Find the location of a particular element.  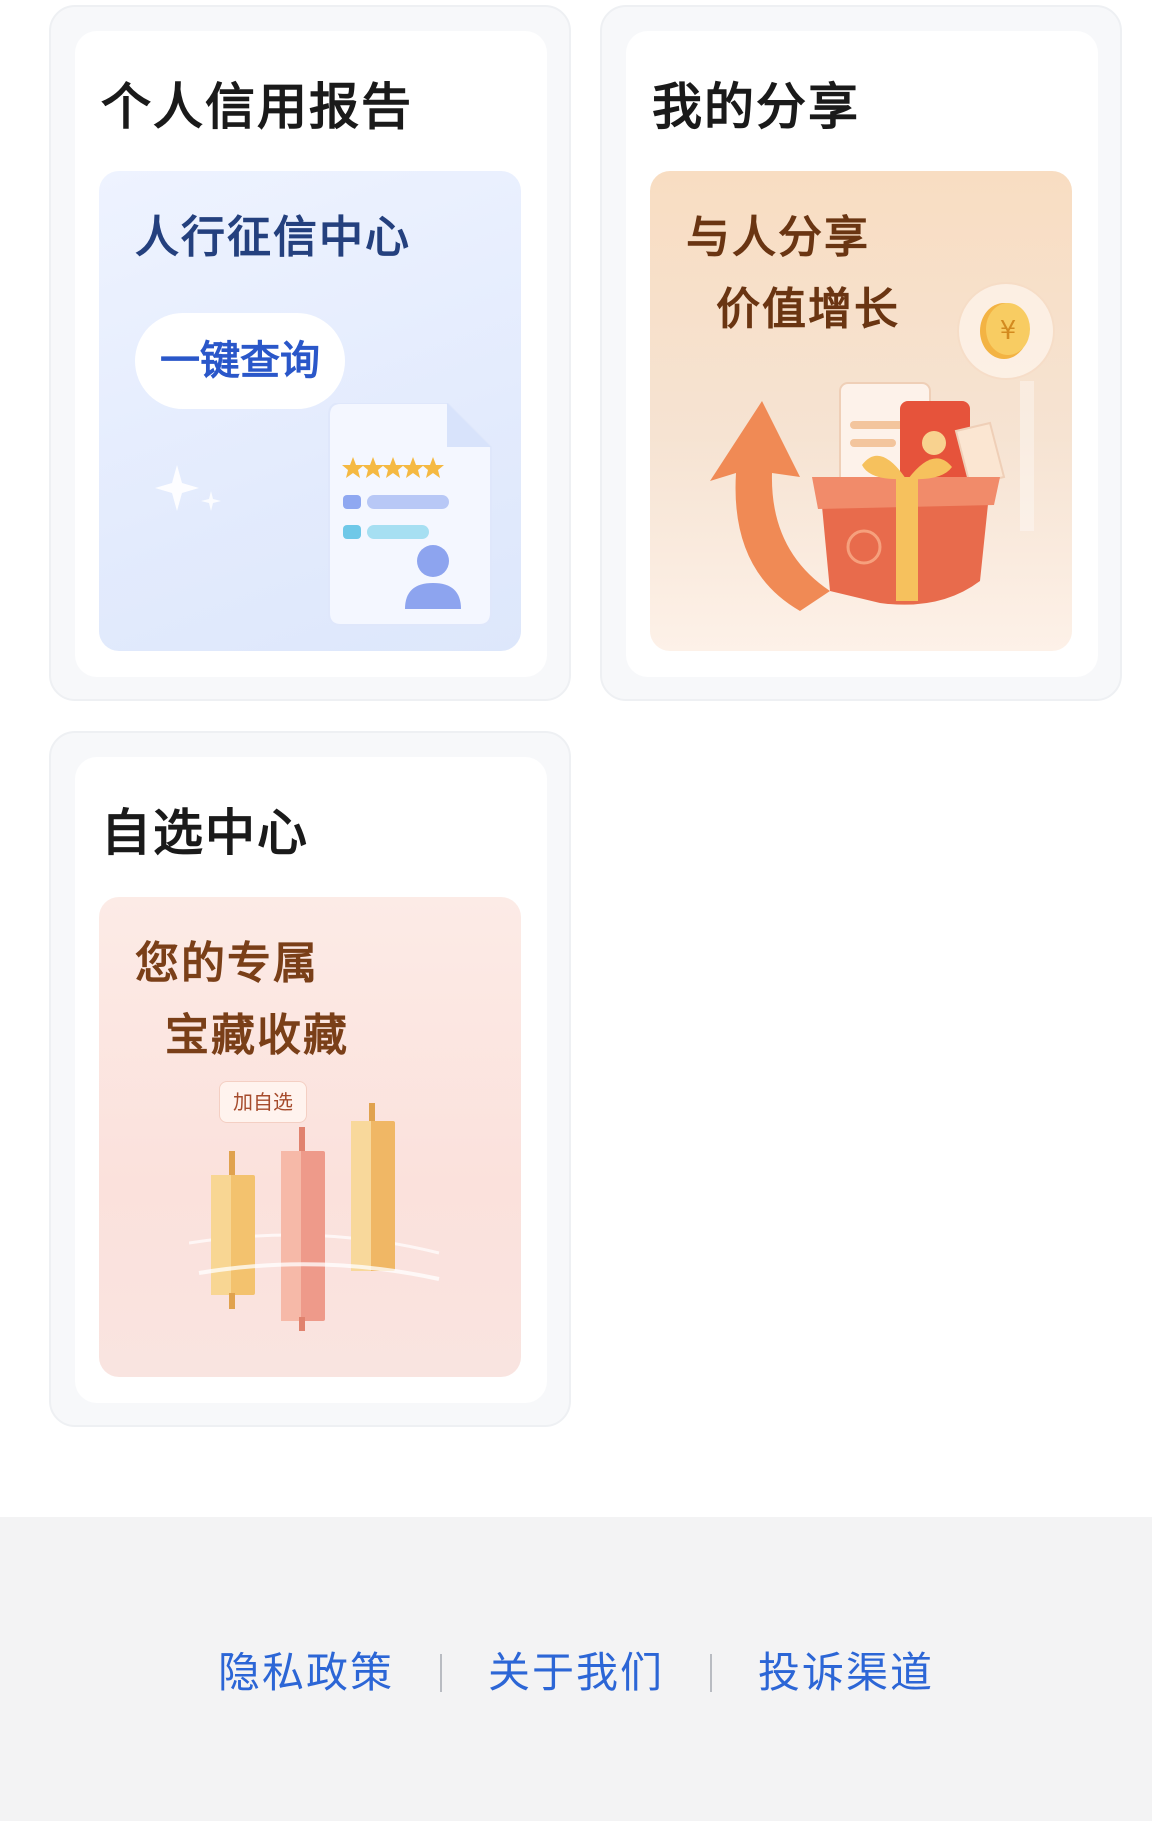

watch-line1: 您的专属 is located at coordinates (227, 963).